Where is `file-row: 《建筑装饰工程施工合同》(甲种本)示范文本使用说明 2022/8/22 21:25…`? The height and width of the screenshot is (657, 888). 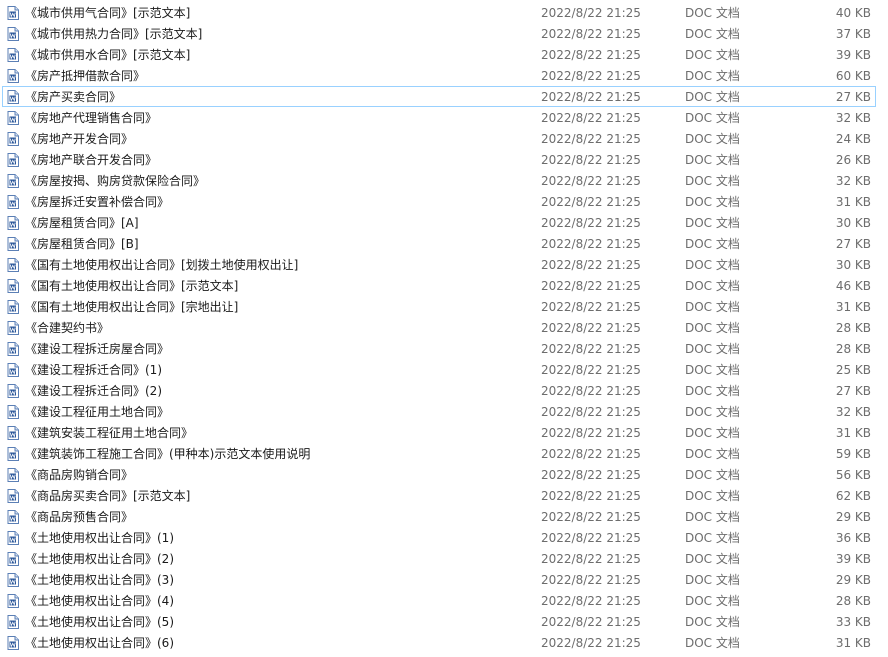
file-row: 《建筑装饰工程施工合同》(甲种本)示范文本使用说明 2022/8/22 21:25… is located at coordinates (439, 453).